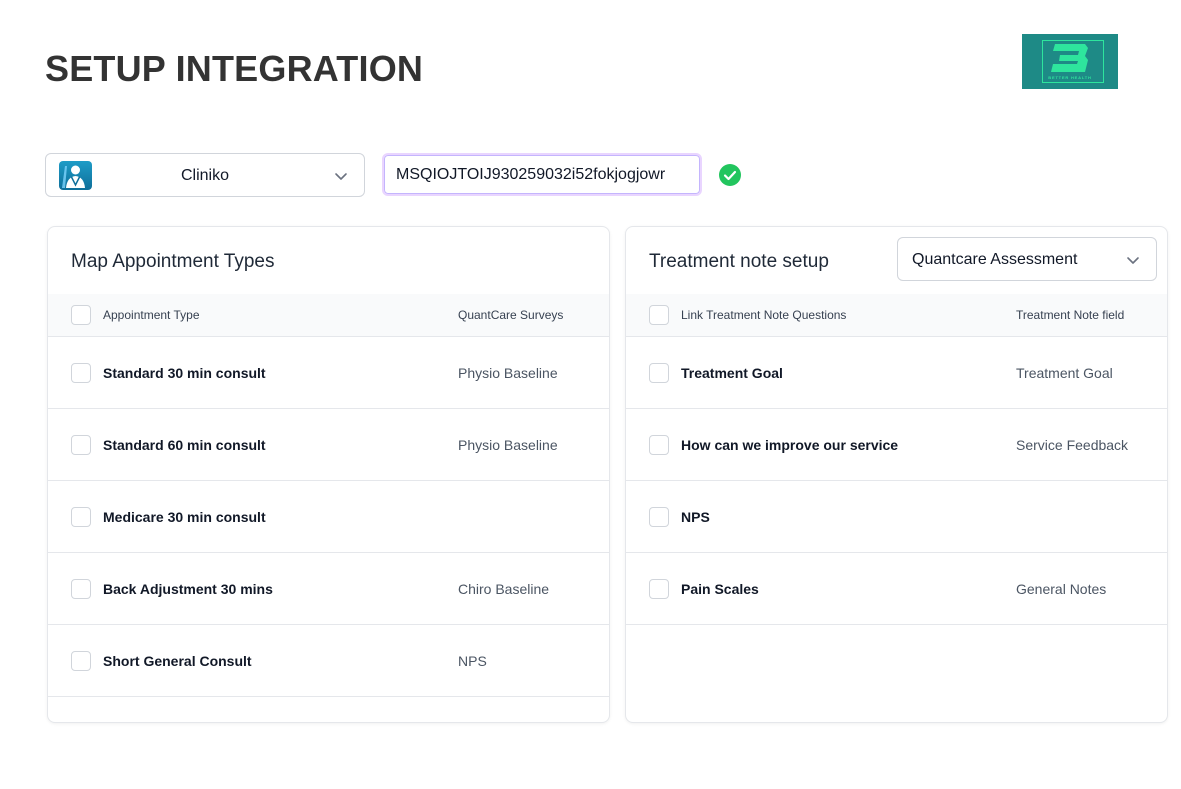 The width and height of the screenshot is (1181, 789). I want to click on integration-select-label: Cliniko, so click(204, 175).